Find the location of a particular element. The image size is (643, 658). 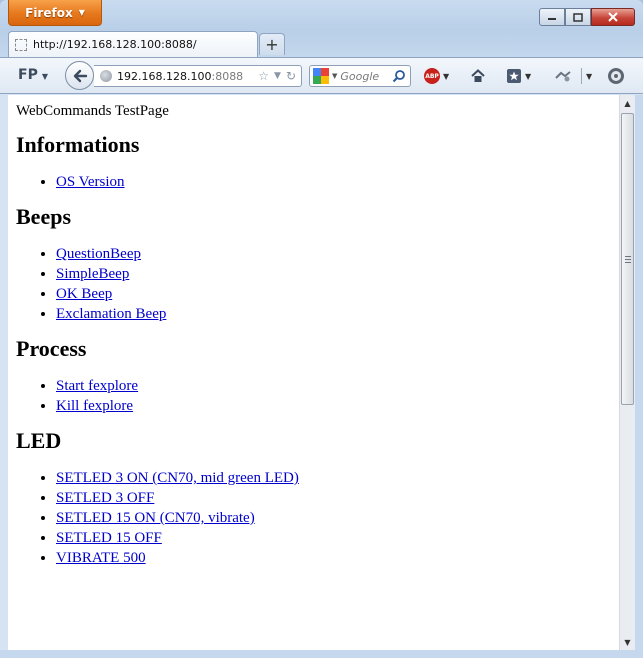

link-setled-3-off: SETLED 3 OFF is located at coordinates (105, 498).